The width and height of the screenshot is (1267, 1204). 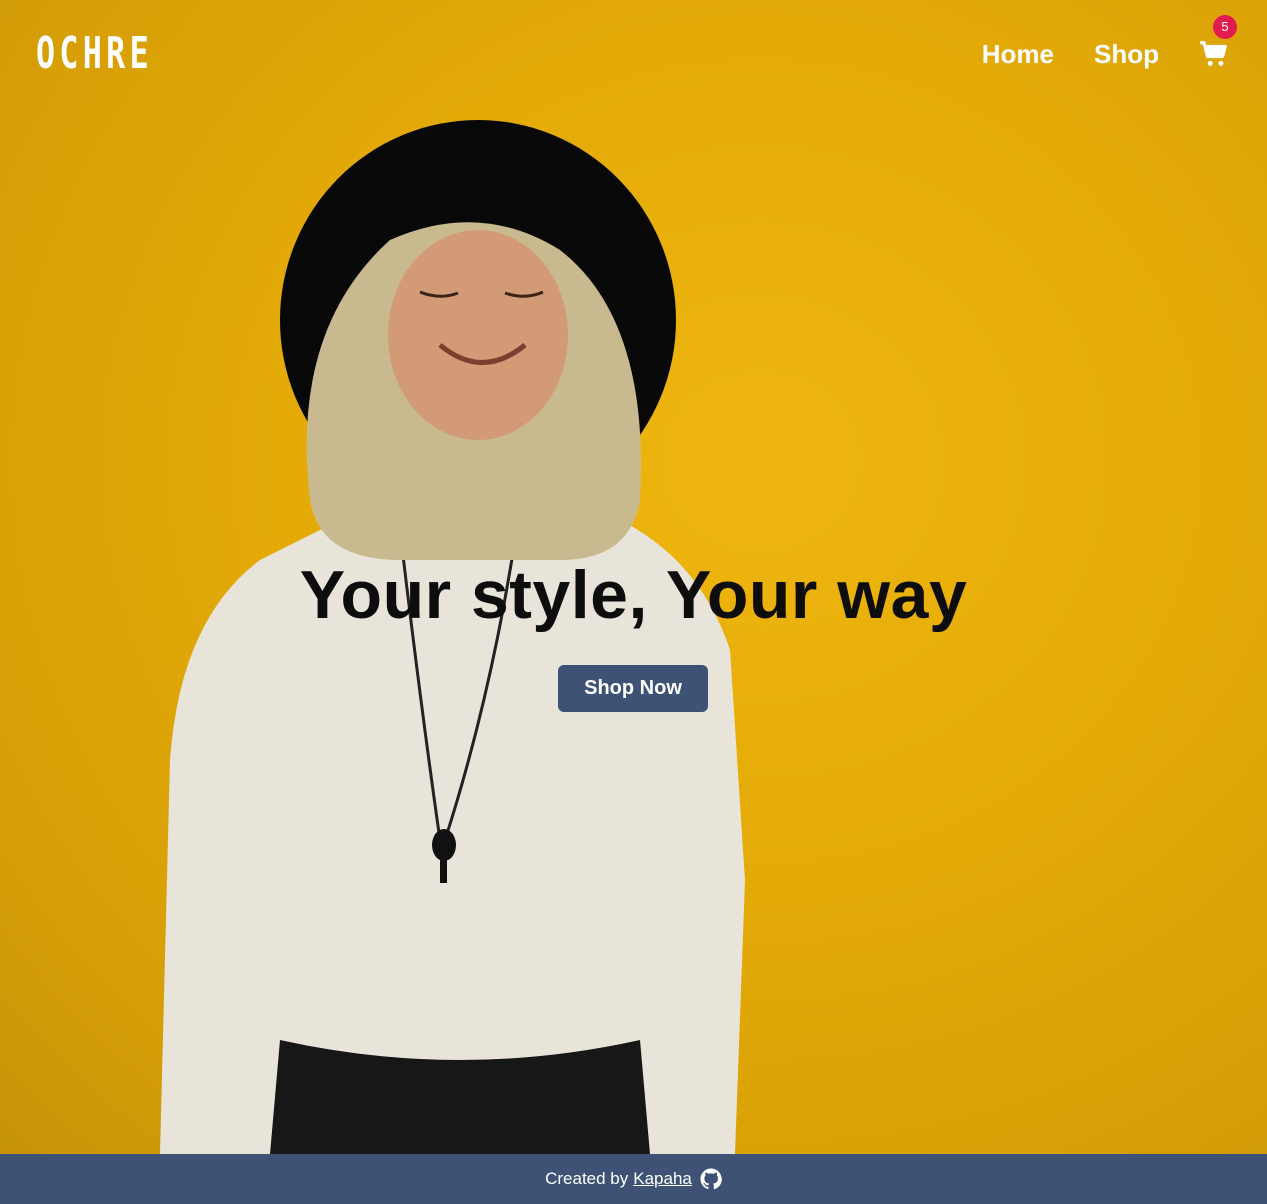 I want to click on nav-shop-link: Shop, so click(x=1126, y=54).